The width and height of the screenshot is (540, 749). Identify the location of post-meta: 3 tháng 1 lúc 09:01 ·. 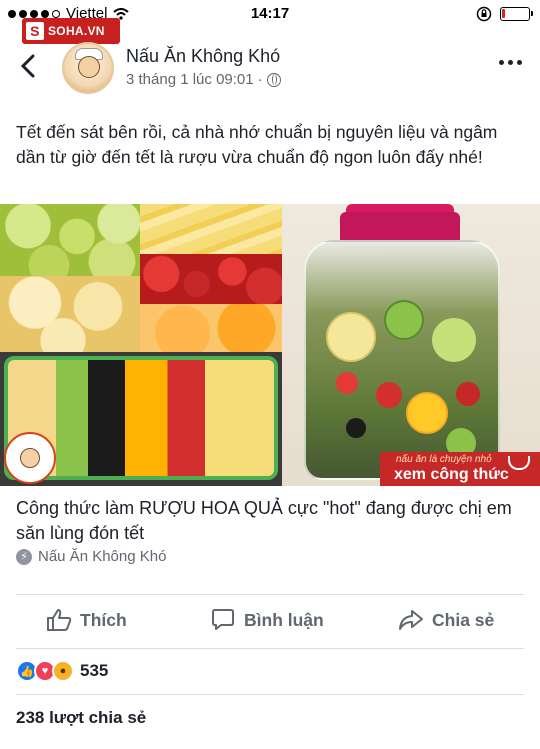
(203, 79).